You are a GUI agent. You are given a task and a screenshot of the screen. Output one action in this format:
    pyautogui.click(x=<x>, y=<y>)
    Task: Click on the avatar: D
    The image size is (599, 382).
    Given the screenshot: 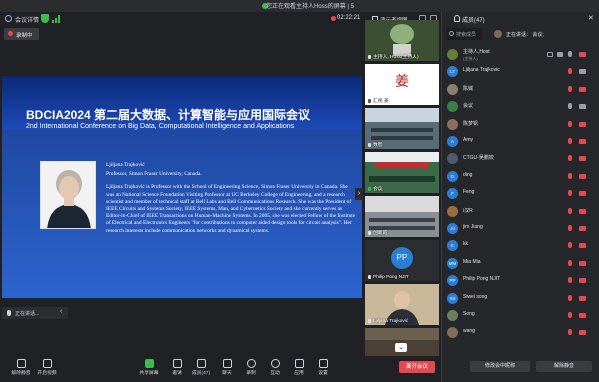 What is the action you would take?
    pyautogui.click(x=452, y=176)
    